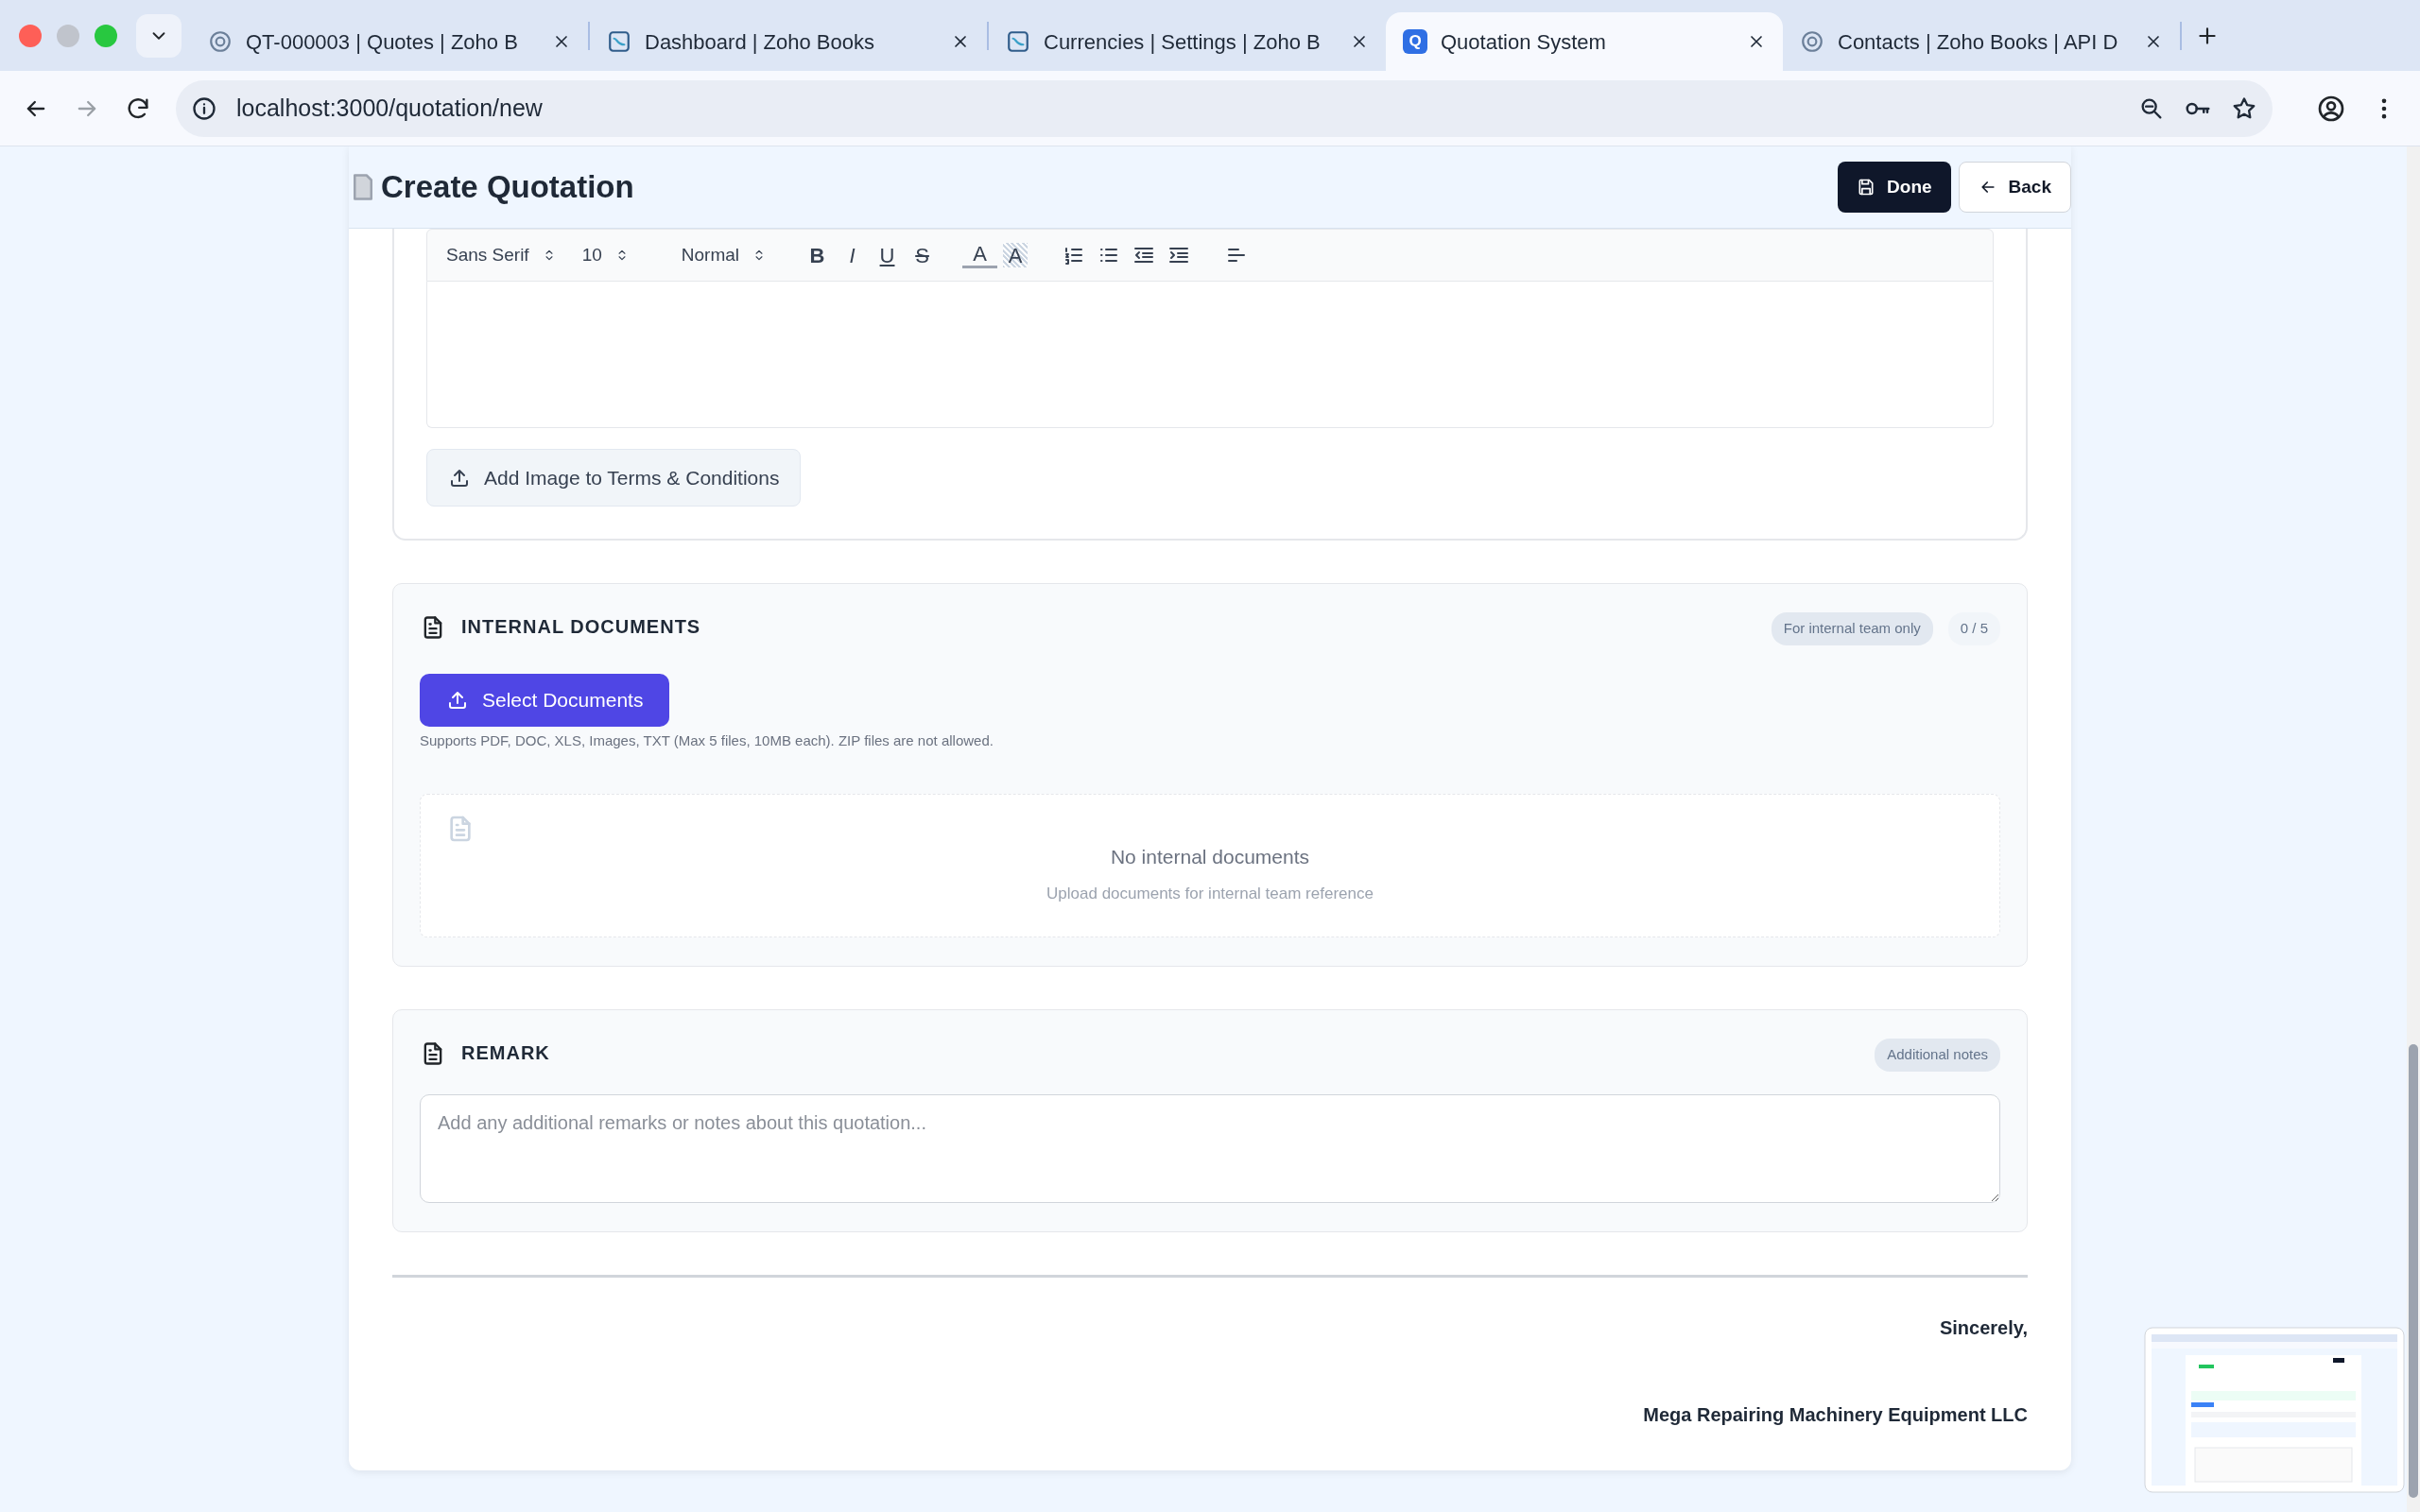 This screenshot has height=1512, width=2420. I want to click on company-name: Mega Repairing Machinery Equipment LLC, so click(1835, 1414).